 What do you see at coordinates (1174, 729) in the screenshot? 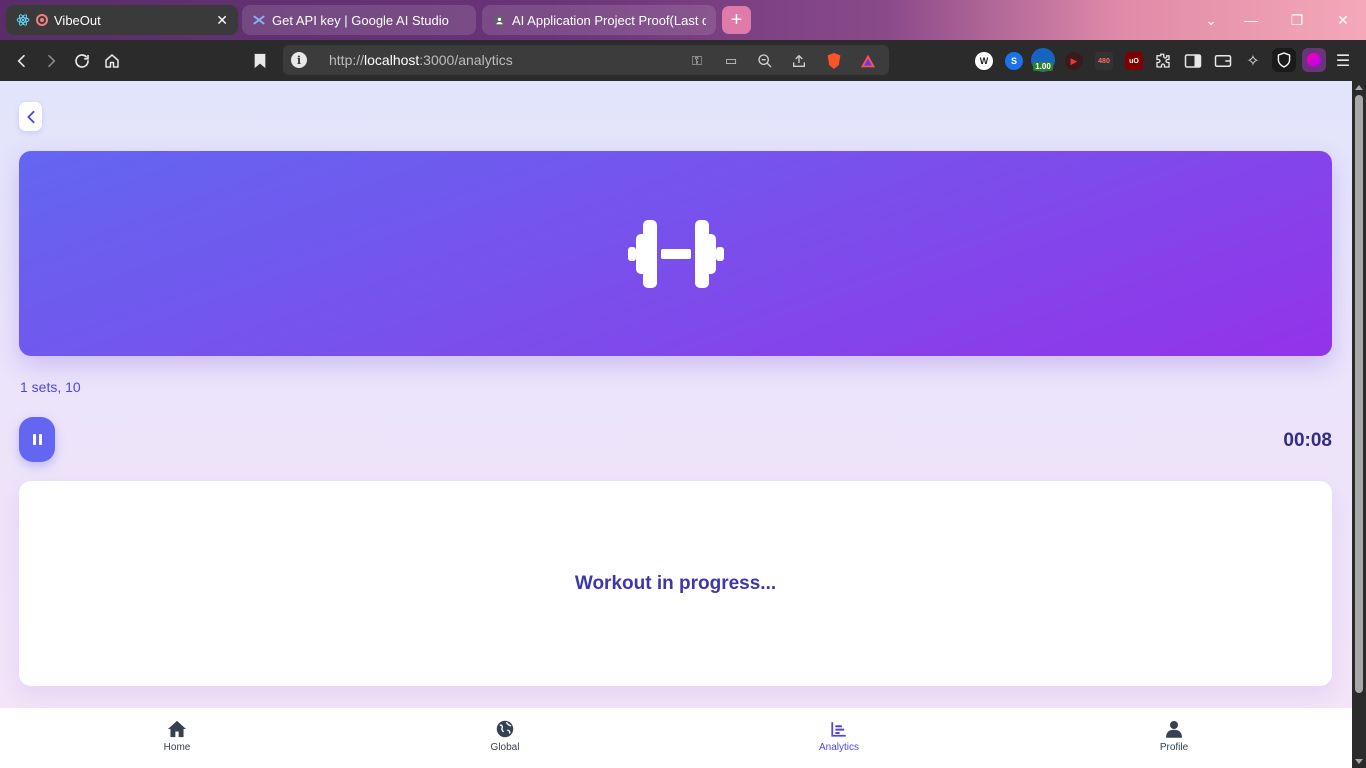
I see `profile-icon` at bounding box center [1174, 729].